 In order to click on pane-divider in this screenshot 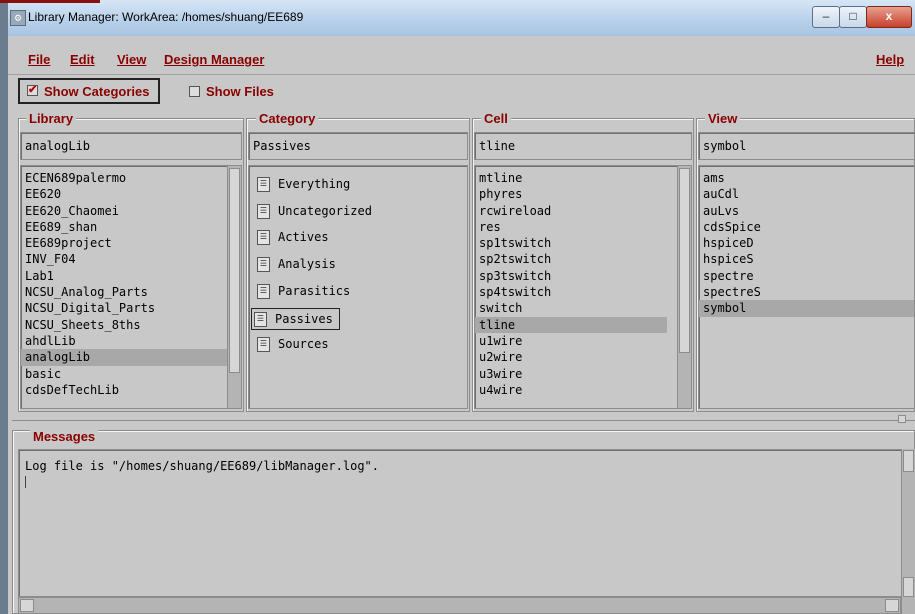, I will do `click(463, 420)`.